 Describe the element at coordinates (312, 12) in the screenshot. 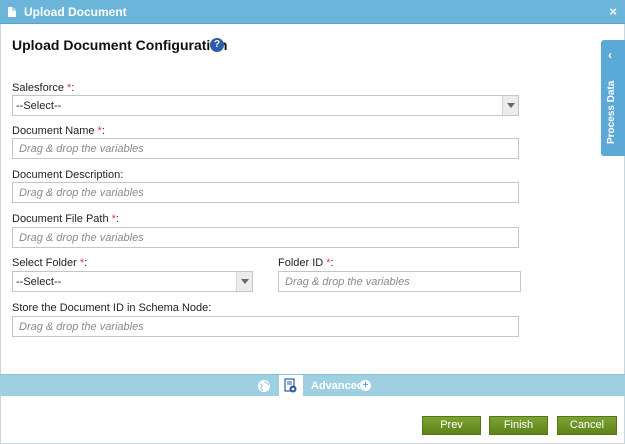

I see `window-titlebar: Upload Document ×` at that location.